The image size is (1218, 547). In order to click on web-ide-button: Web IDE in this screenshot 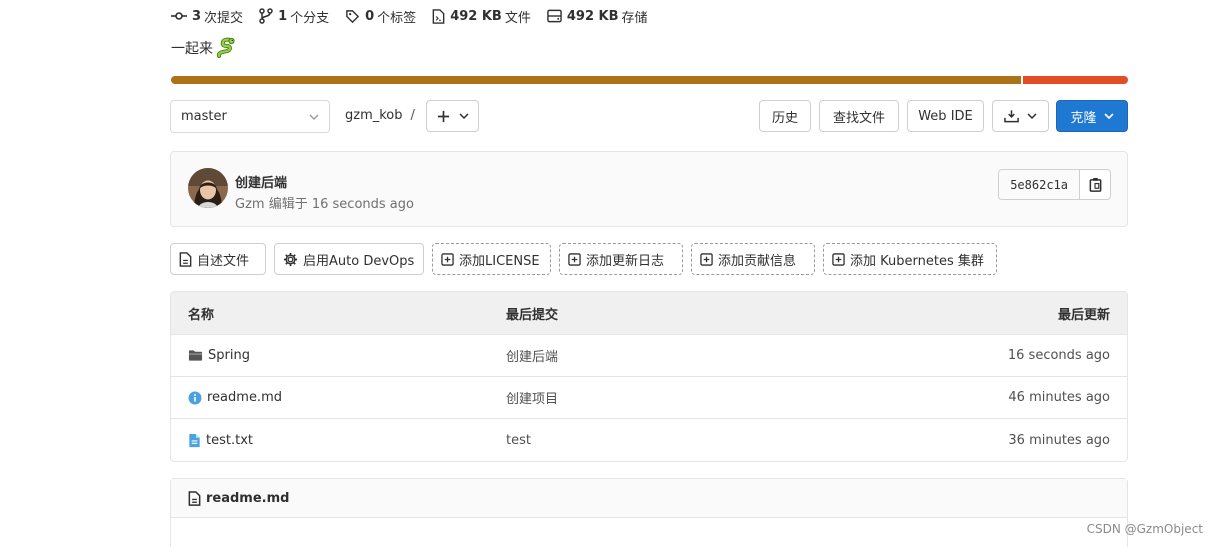, I will do `click(945, 116)`.